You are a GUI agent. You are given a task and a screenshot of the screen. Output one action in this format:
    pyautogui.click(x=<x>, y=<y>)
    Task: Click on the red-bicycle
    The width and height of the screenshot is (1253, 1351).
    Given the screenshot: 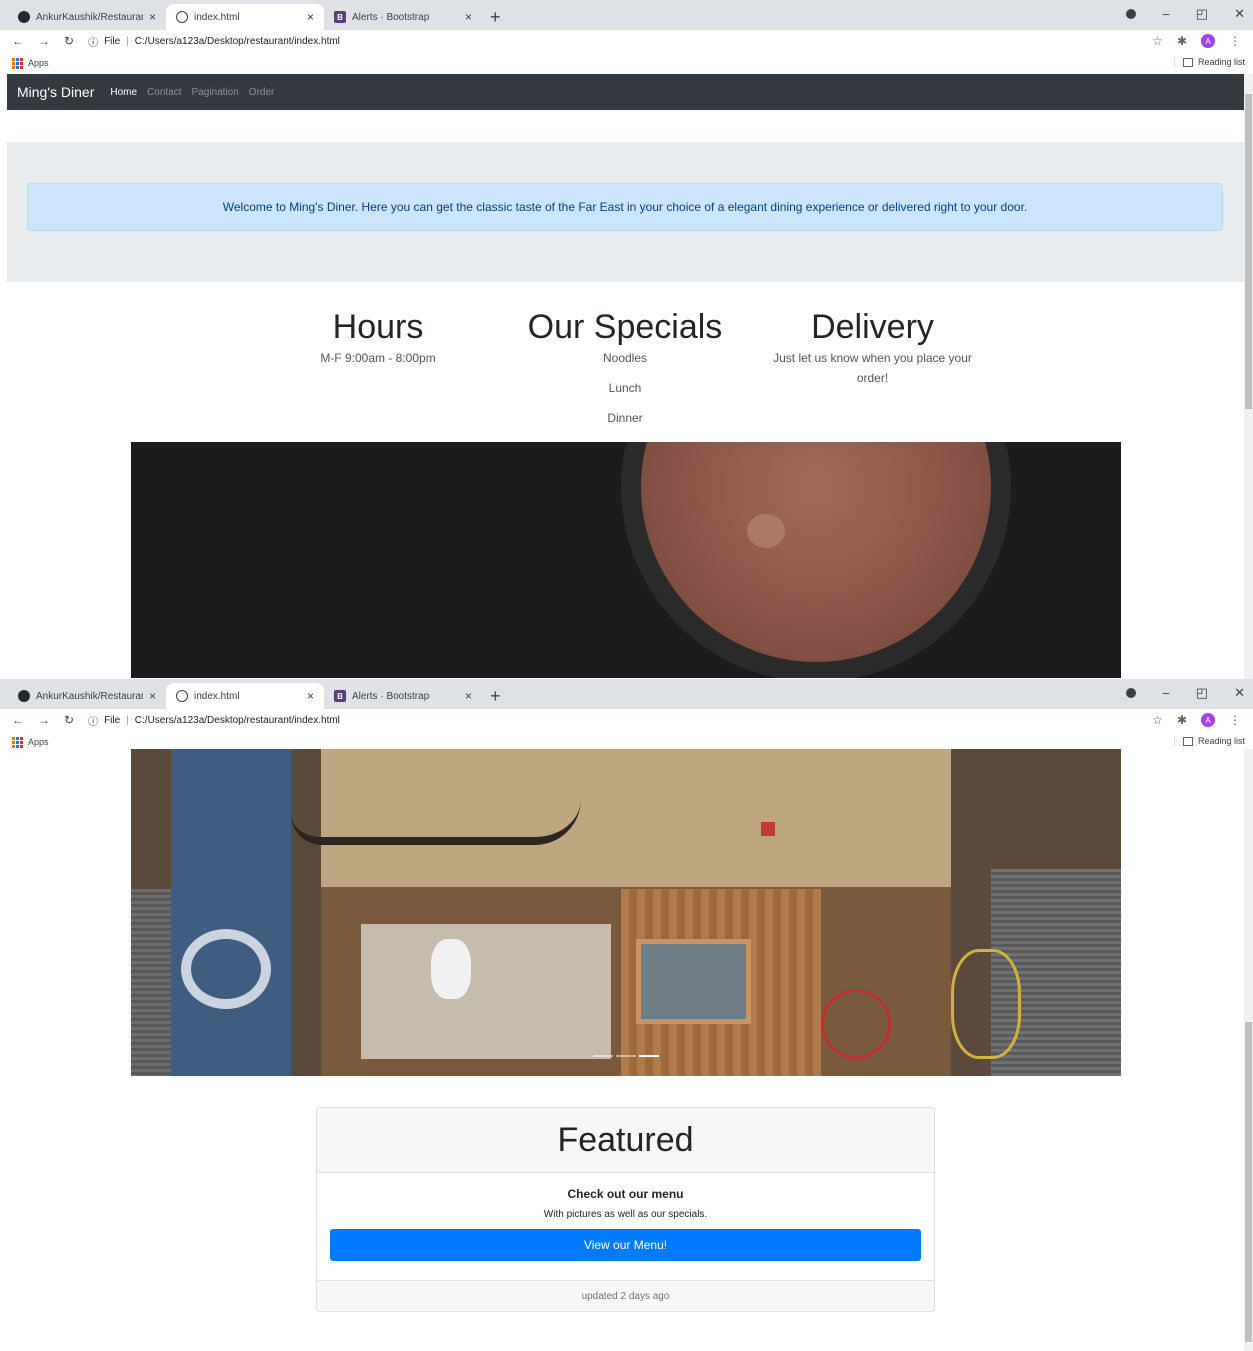 What is the action you would take?
    pyautogui.click(x=856, y=1024)
    